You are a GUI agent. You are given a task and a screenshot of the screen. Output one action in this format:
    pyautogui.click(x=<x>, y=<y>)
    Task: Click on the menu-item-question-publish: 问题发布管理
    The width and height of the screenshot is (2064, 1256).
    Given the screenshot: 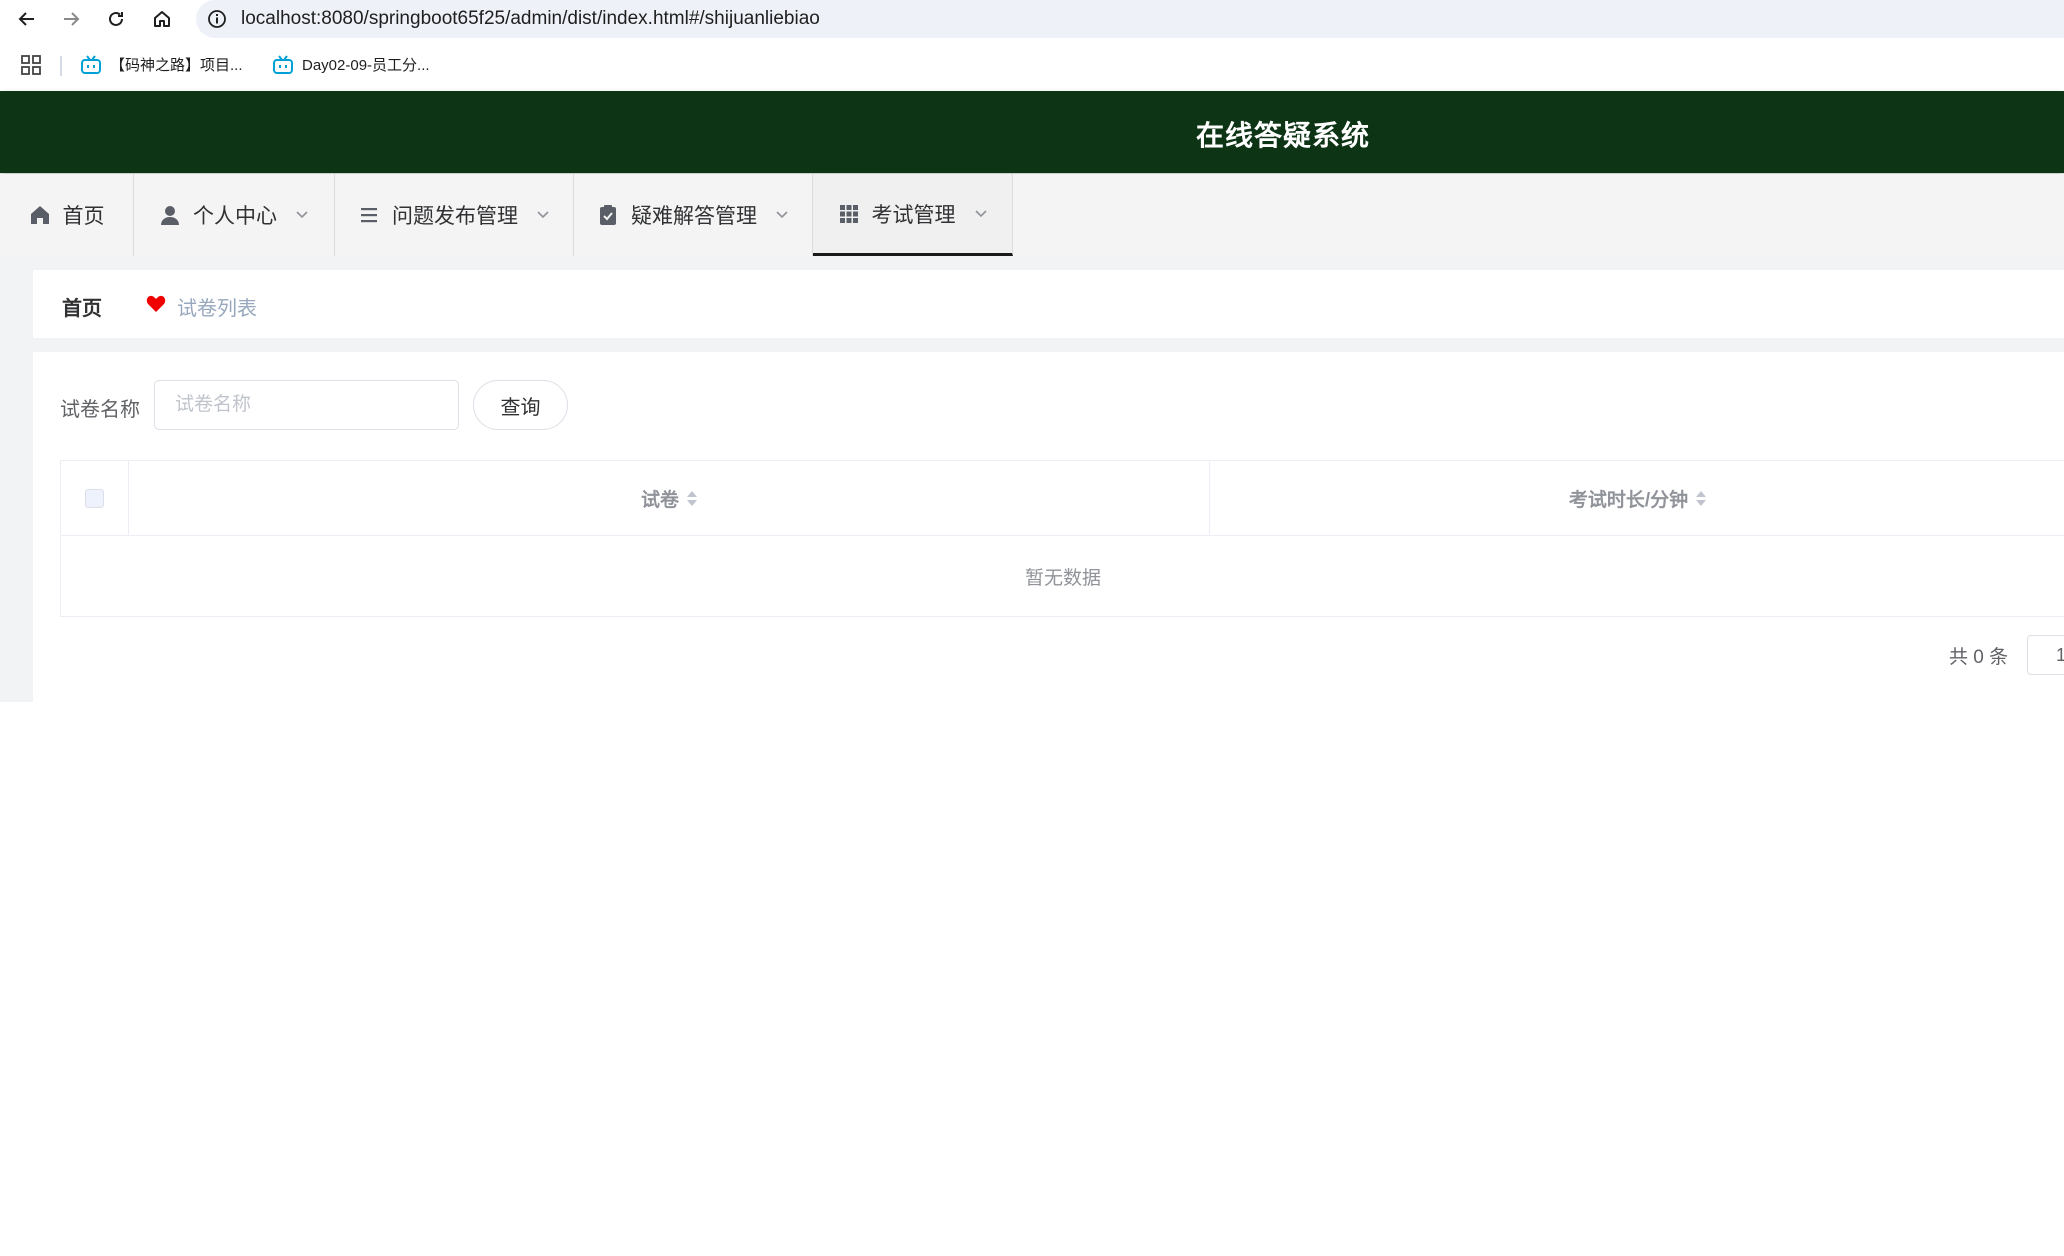 What is the action you would take?
    pyautogui.click(x=454, y=215)
    